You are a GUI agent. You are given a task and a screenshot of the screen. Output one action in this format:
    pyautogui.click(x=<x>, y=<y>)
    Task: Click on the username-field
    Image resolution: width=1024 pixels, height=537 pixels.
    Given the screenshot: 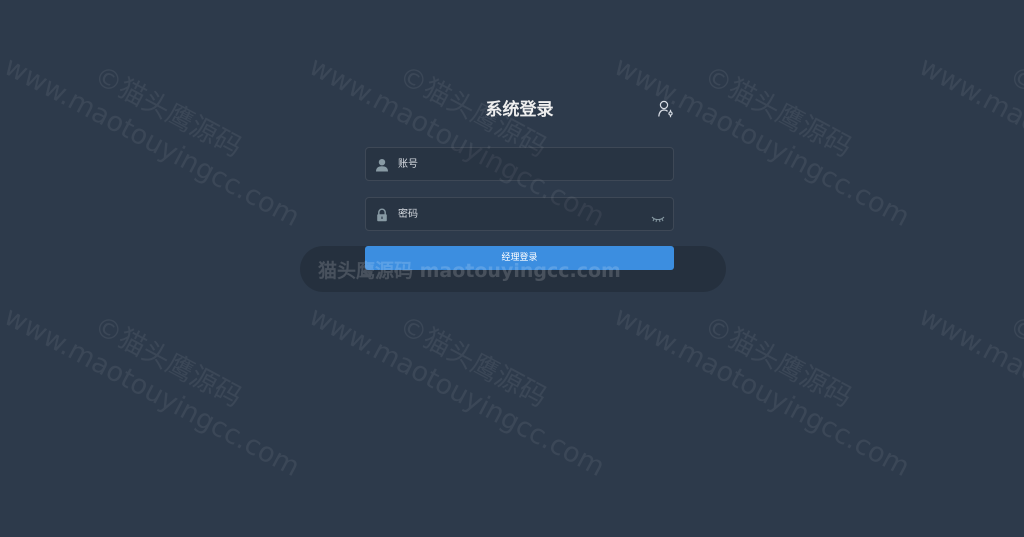 What is the action you would take?
    pyautogui.click(x=519, y=164)
    